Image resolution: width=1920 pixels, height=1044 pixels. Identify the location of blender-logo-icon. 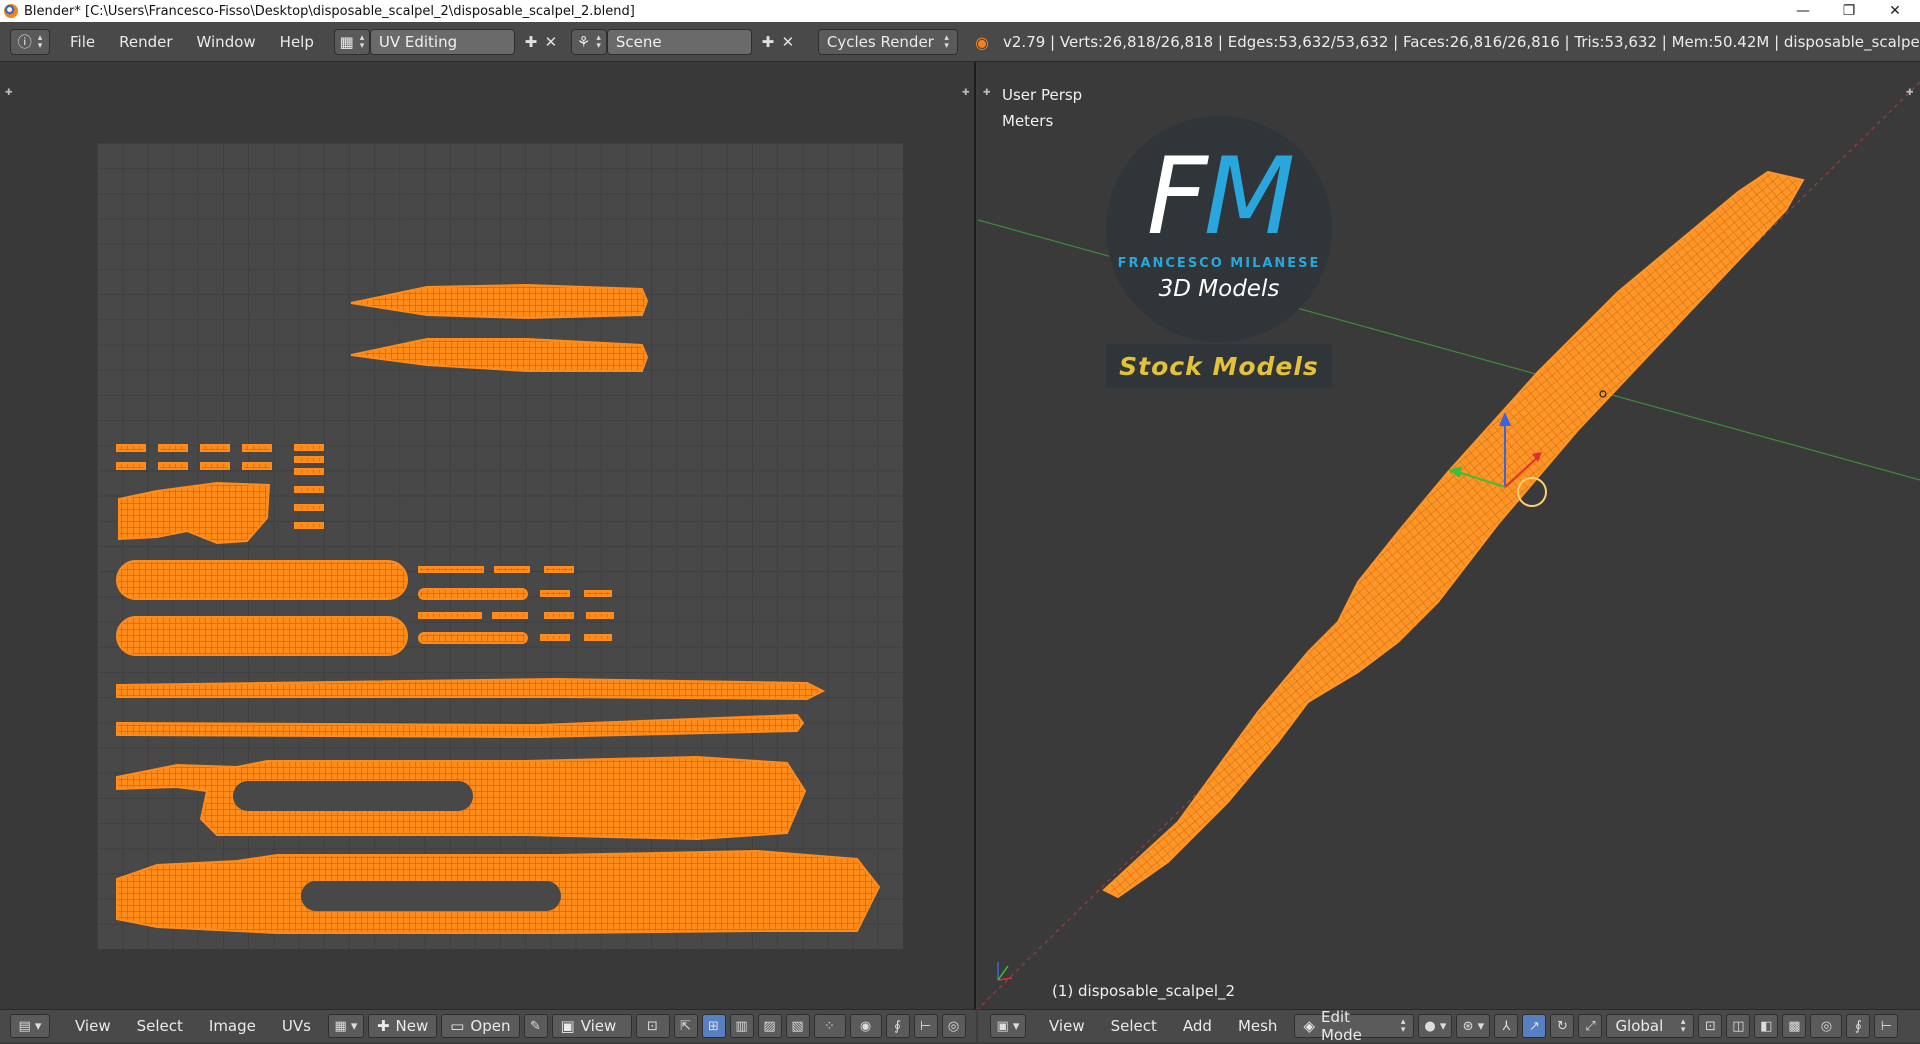
(11, 11).